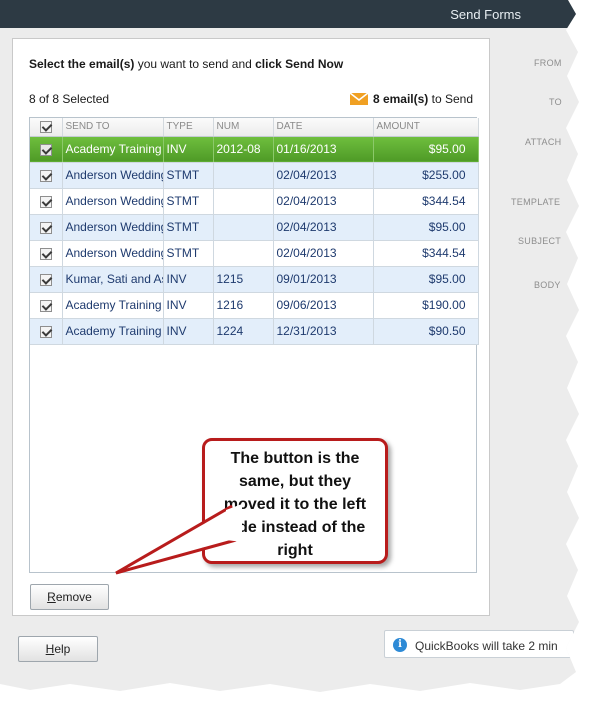  I want to click on cell-date: 09/06/2013, so click(323, 305).